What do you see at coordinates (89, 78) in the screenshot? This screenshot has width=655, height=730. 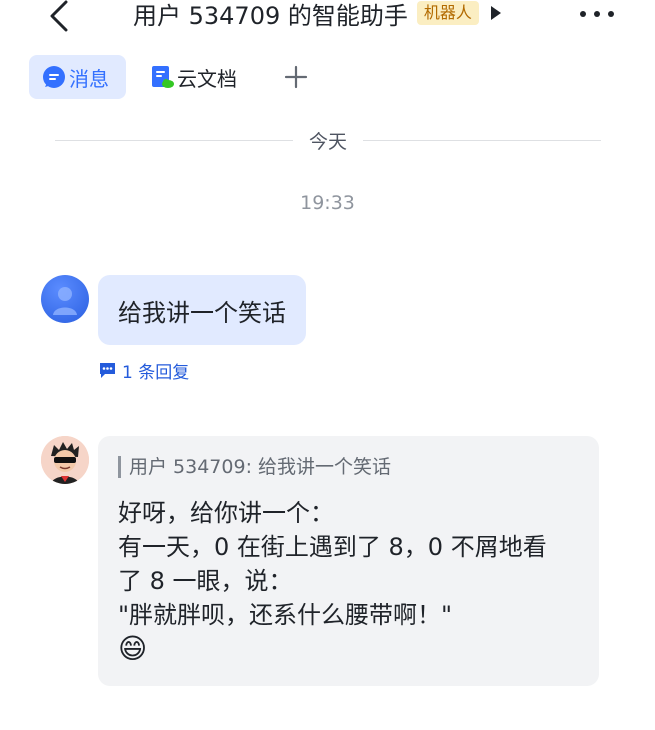 I see `tab-messages-label: 消息` at bounding box center [89, 78].